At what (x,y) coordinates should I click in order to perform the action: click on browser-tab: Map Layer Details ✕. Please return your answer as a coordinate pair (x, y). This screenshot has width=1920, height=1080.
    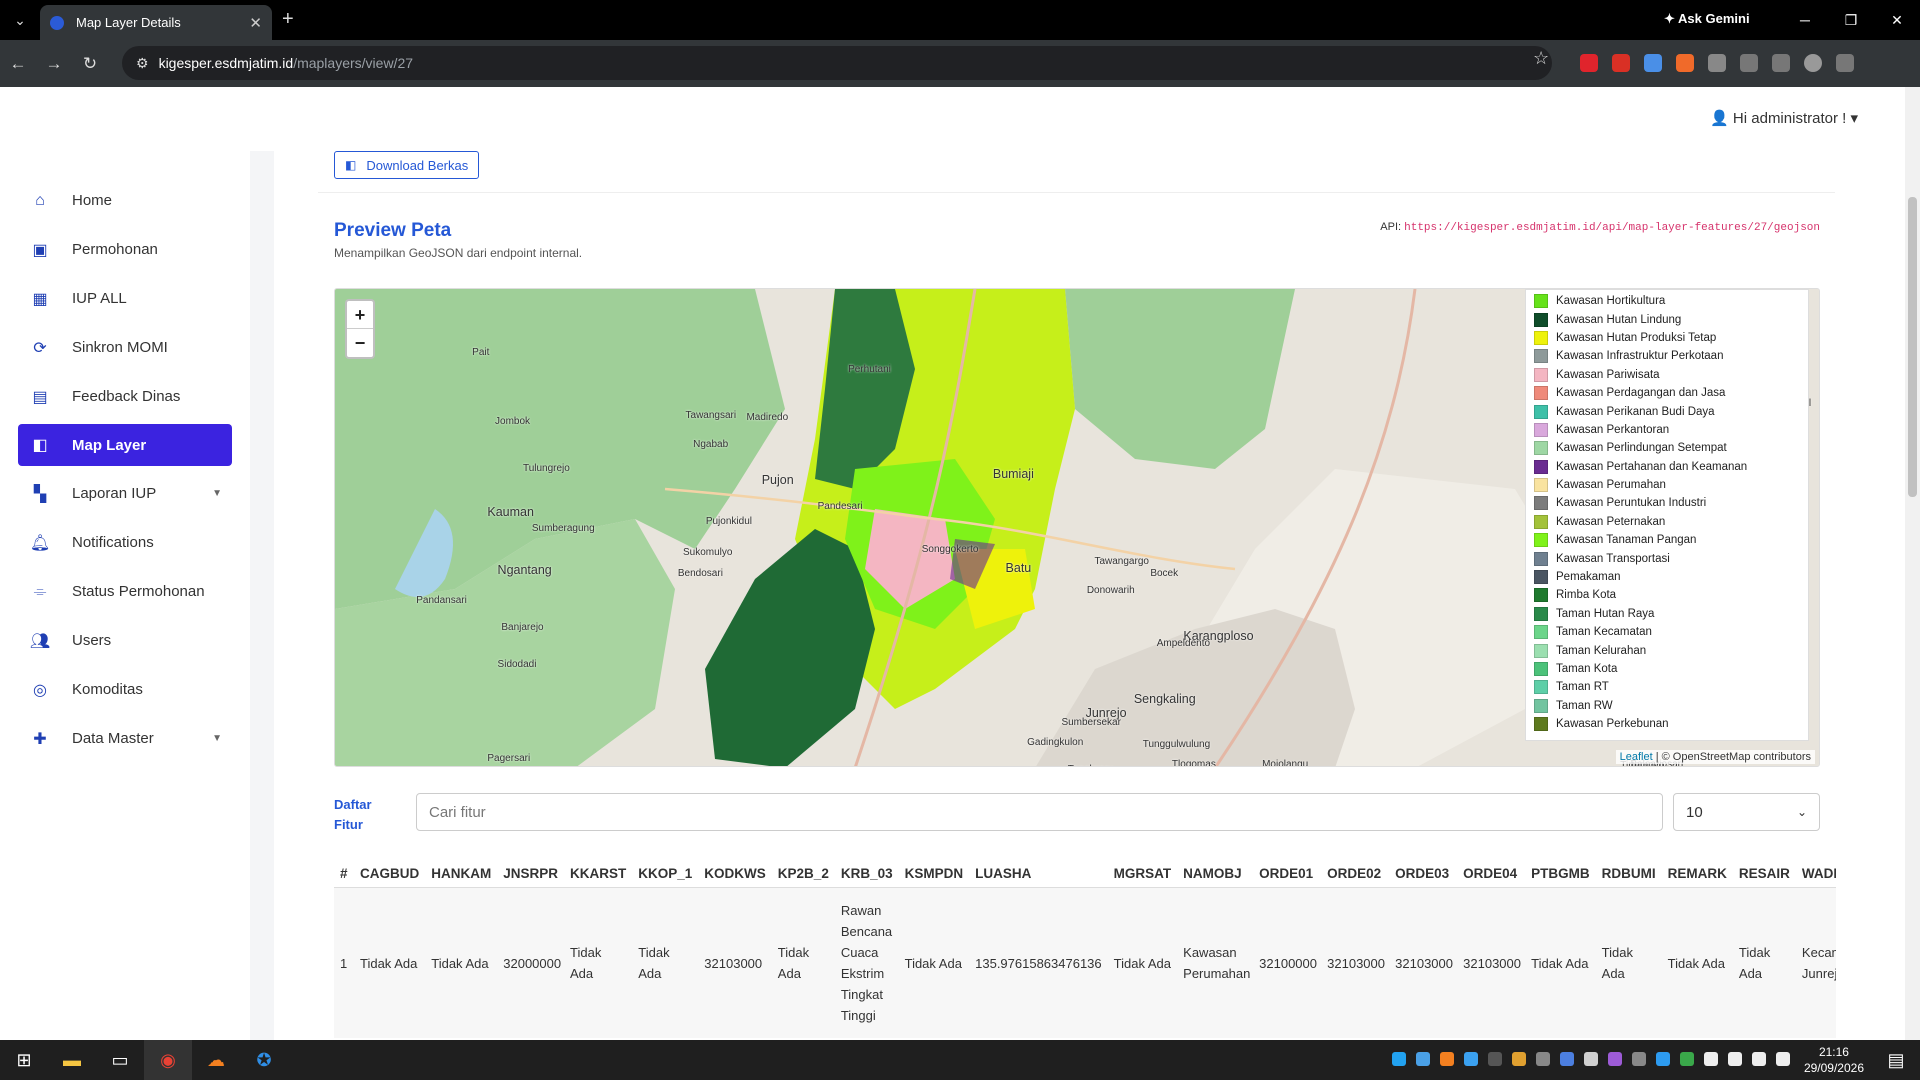
    Looking at the image, I should click on (156, 22).